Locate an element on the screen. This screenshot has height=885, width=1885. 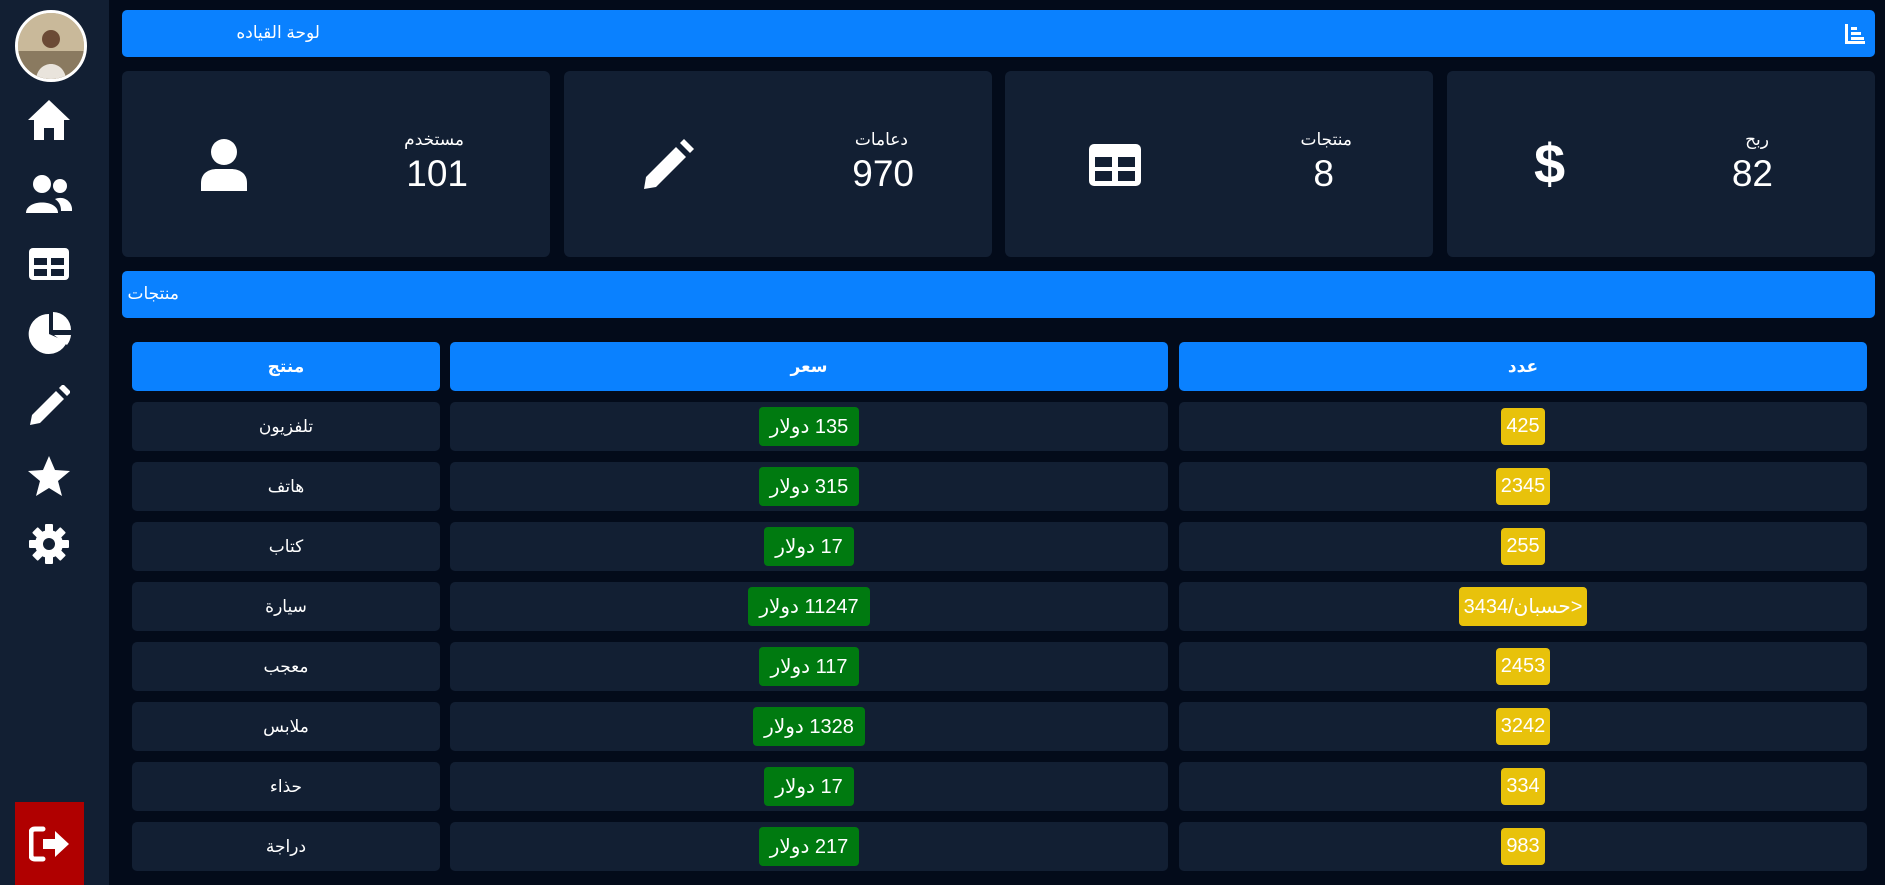
product-cell: تلفزيون is located at coordinates (286, 426).